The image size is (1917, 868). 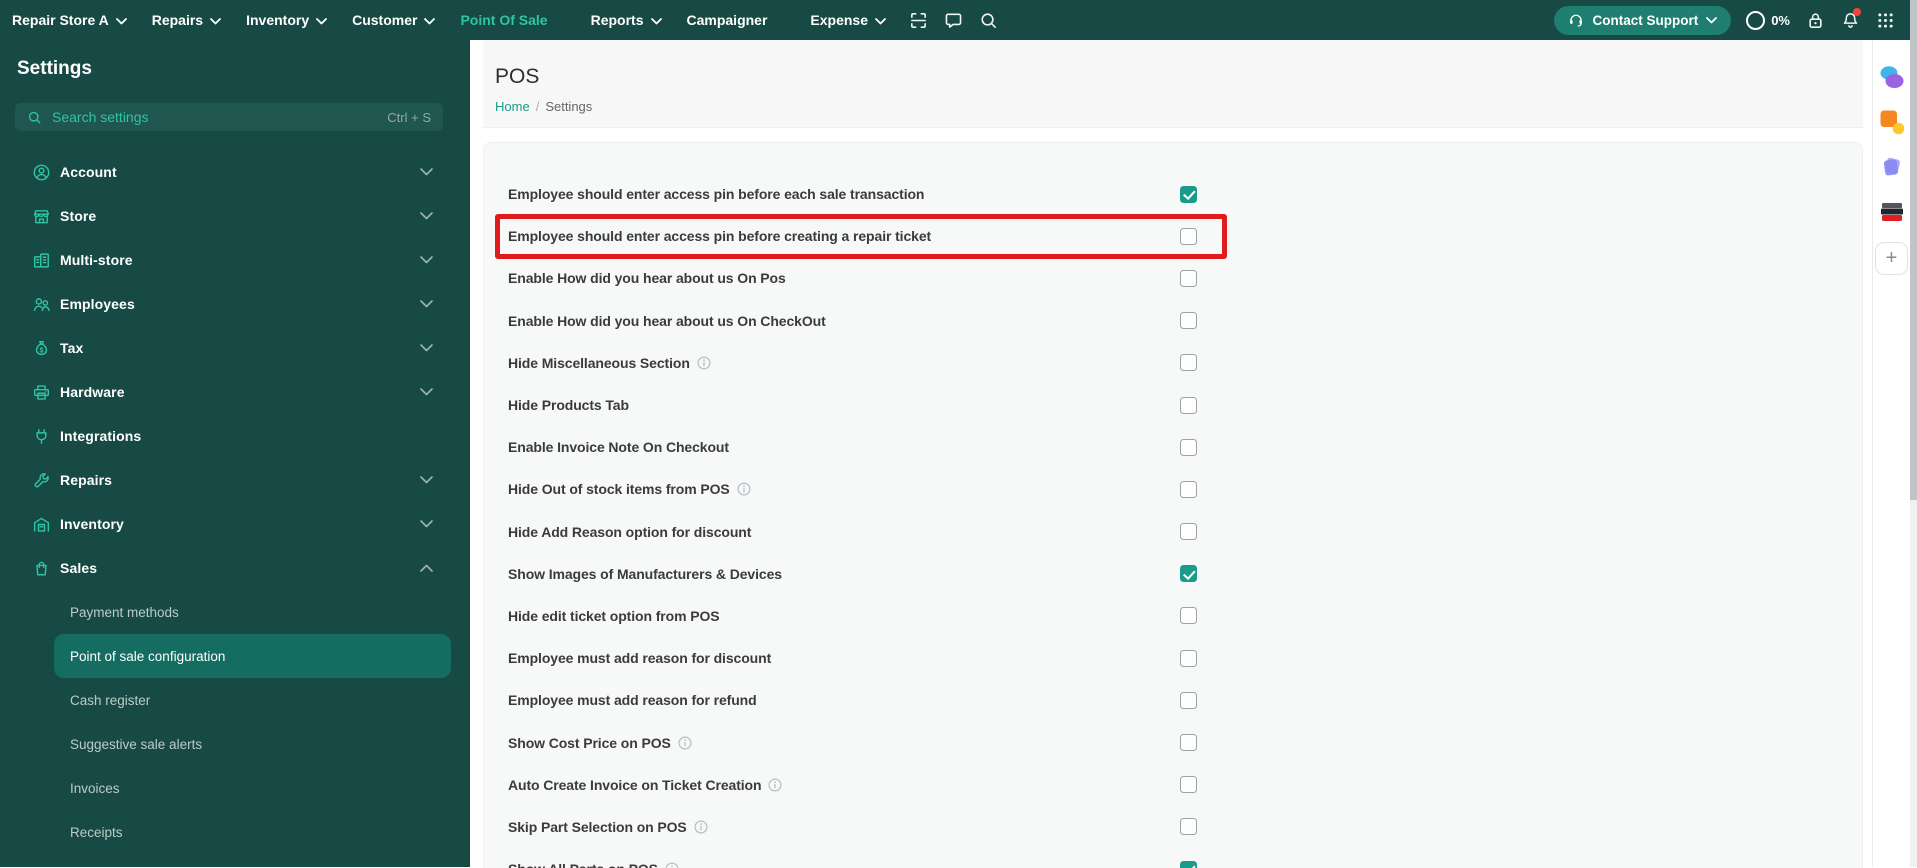 I want to click on nav-item: Point Of Sale, so click(x=512, y=20).